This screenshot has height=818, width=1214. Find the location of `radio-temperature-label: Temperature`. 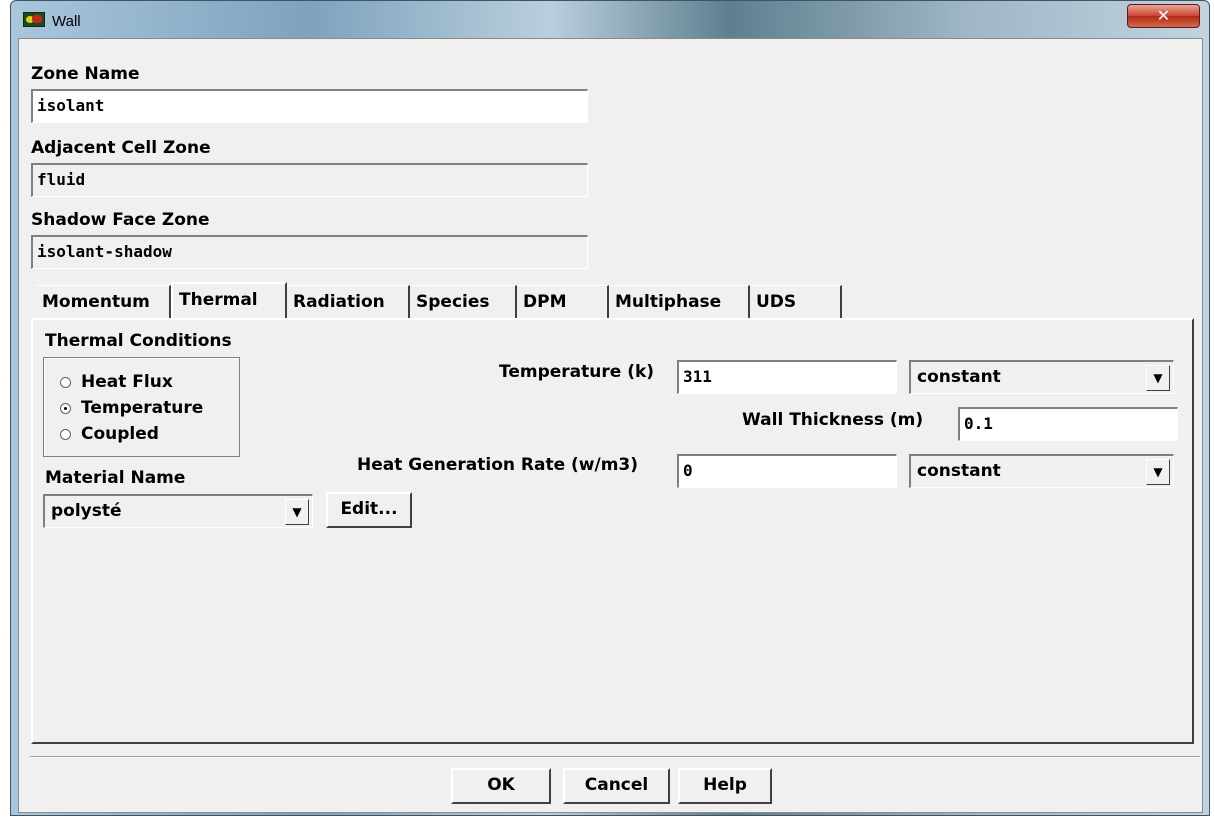

radio-temperature-label: Temperature is located at coordinates (142, 408).